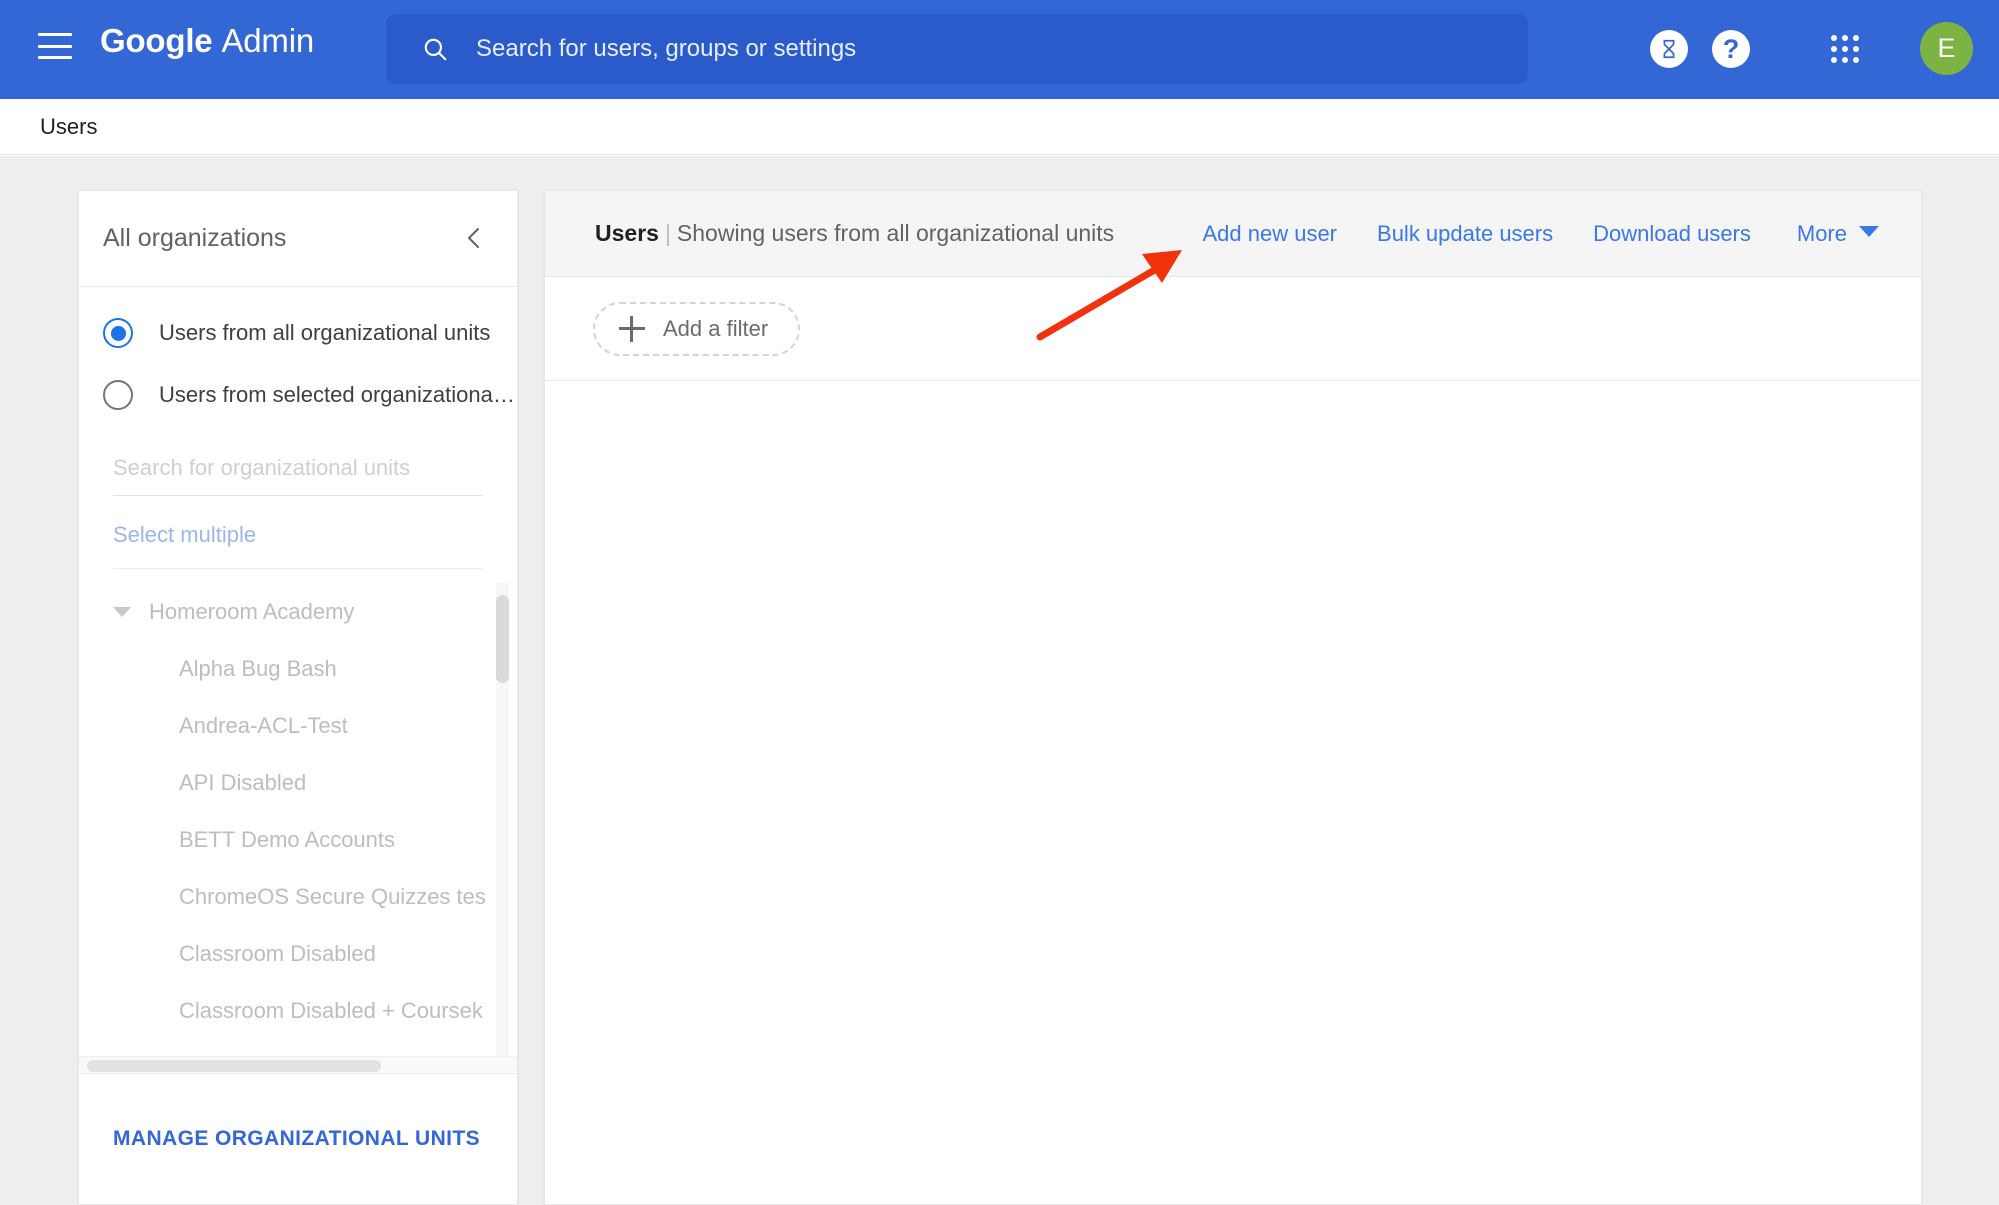 This screenshot has width=1999, height=1205. I want to click on add-a-filter-chip: Add a filter, so click(697, 328).